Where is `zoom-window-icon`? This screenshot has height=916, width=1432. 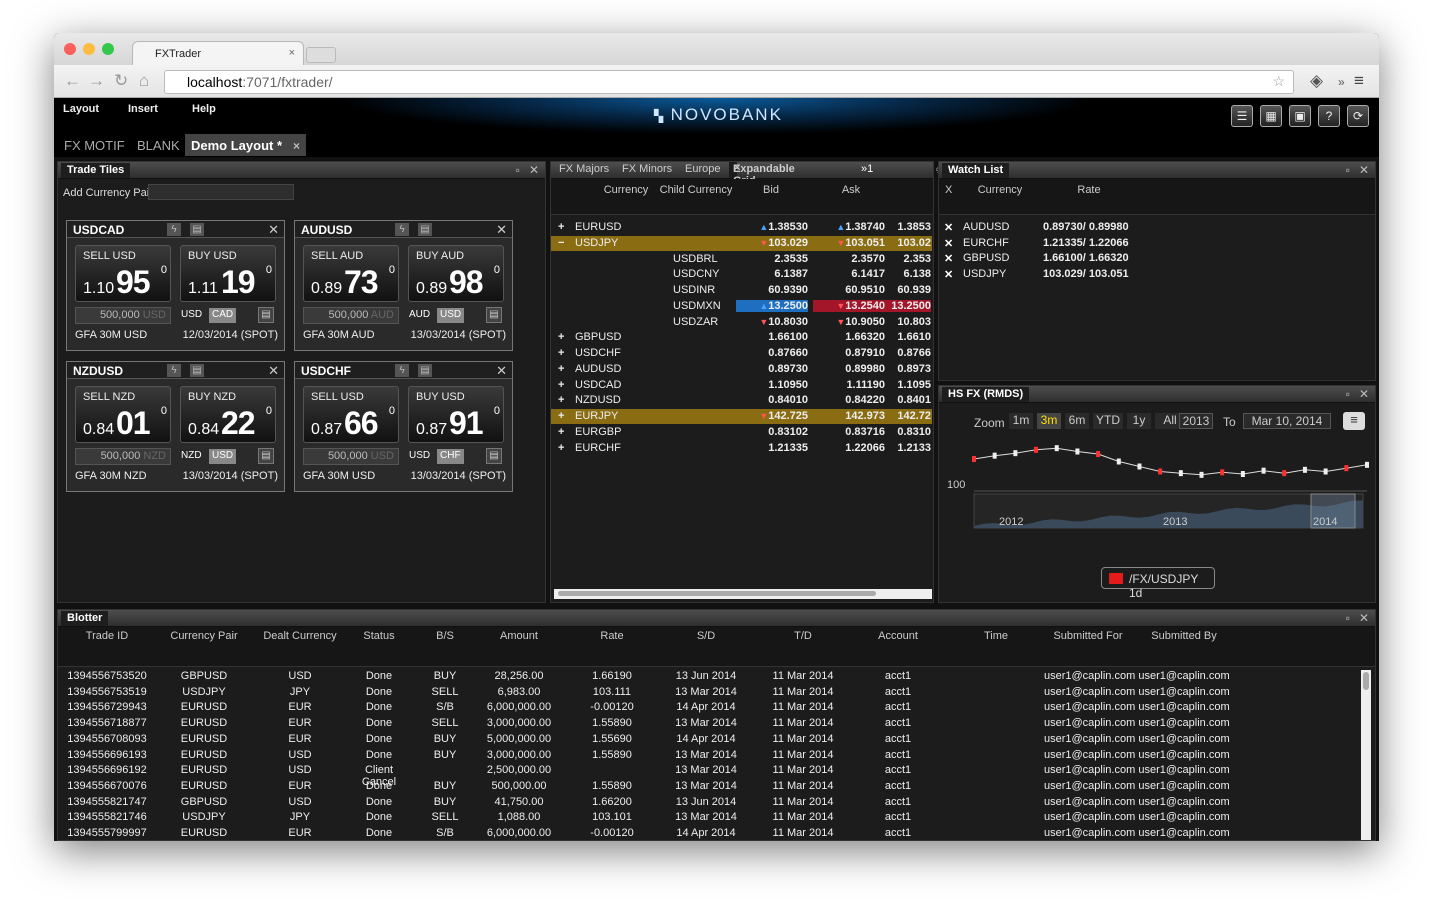
zoom-window-icon is located at coordinates (108, 49).